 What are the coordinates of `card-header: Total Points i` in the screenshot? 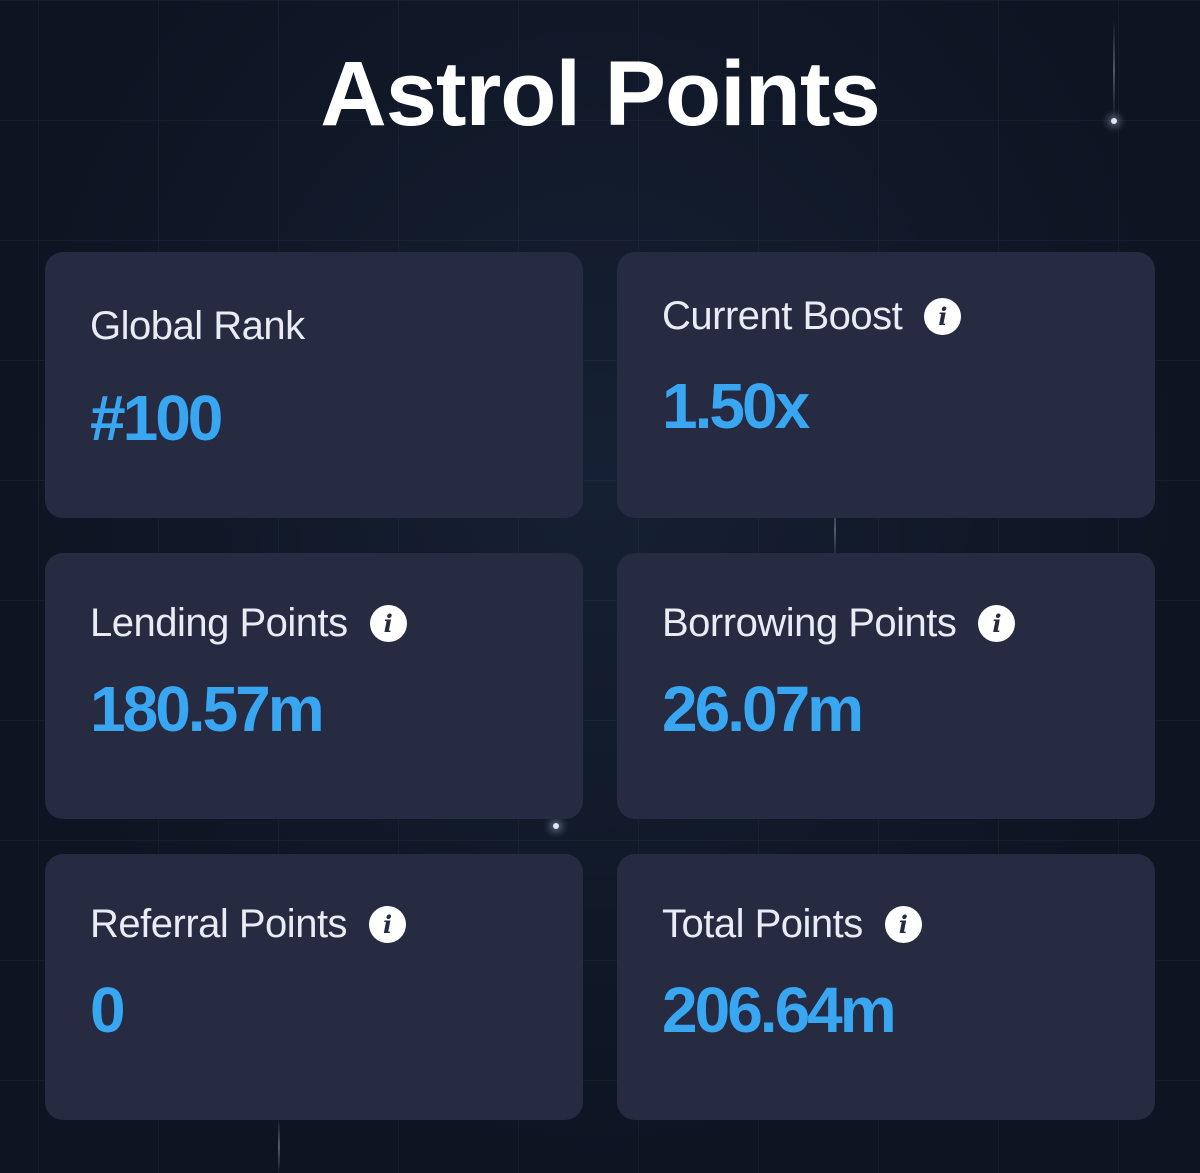 It's located at (886, 924).